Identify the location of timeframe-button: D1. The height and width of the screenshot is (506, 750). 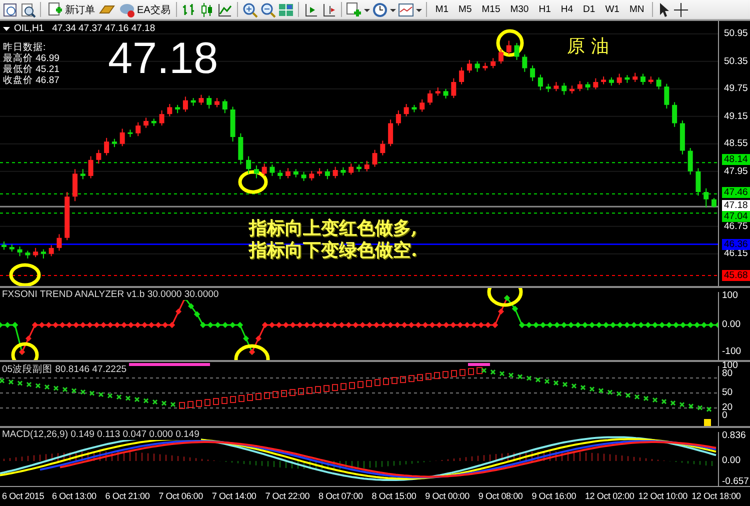
(589, 9).